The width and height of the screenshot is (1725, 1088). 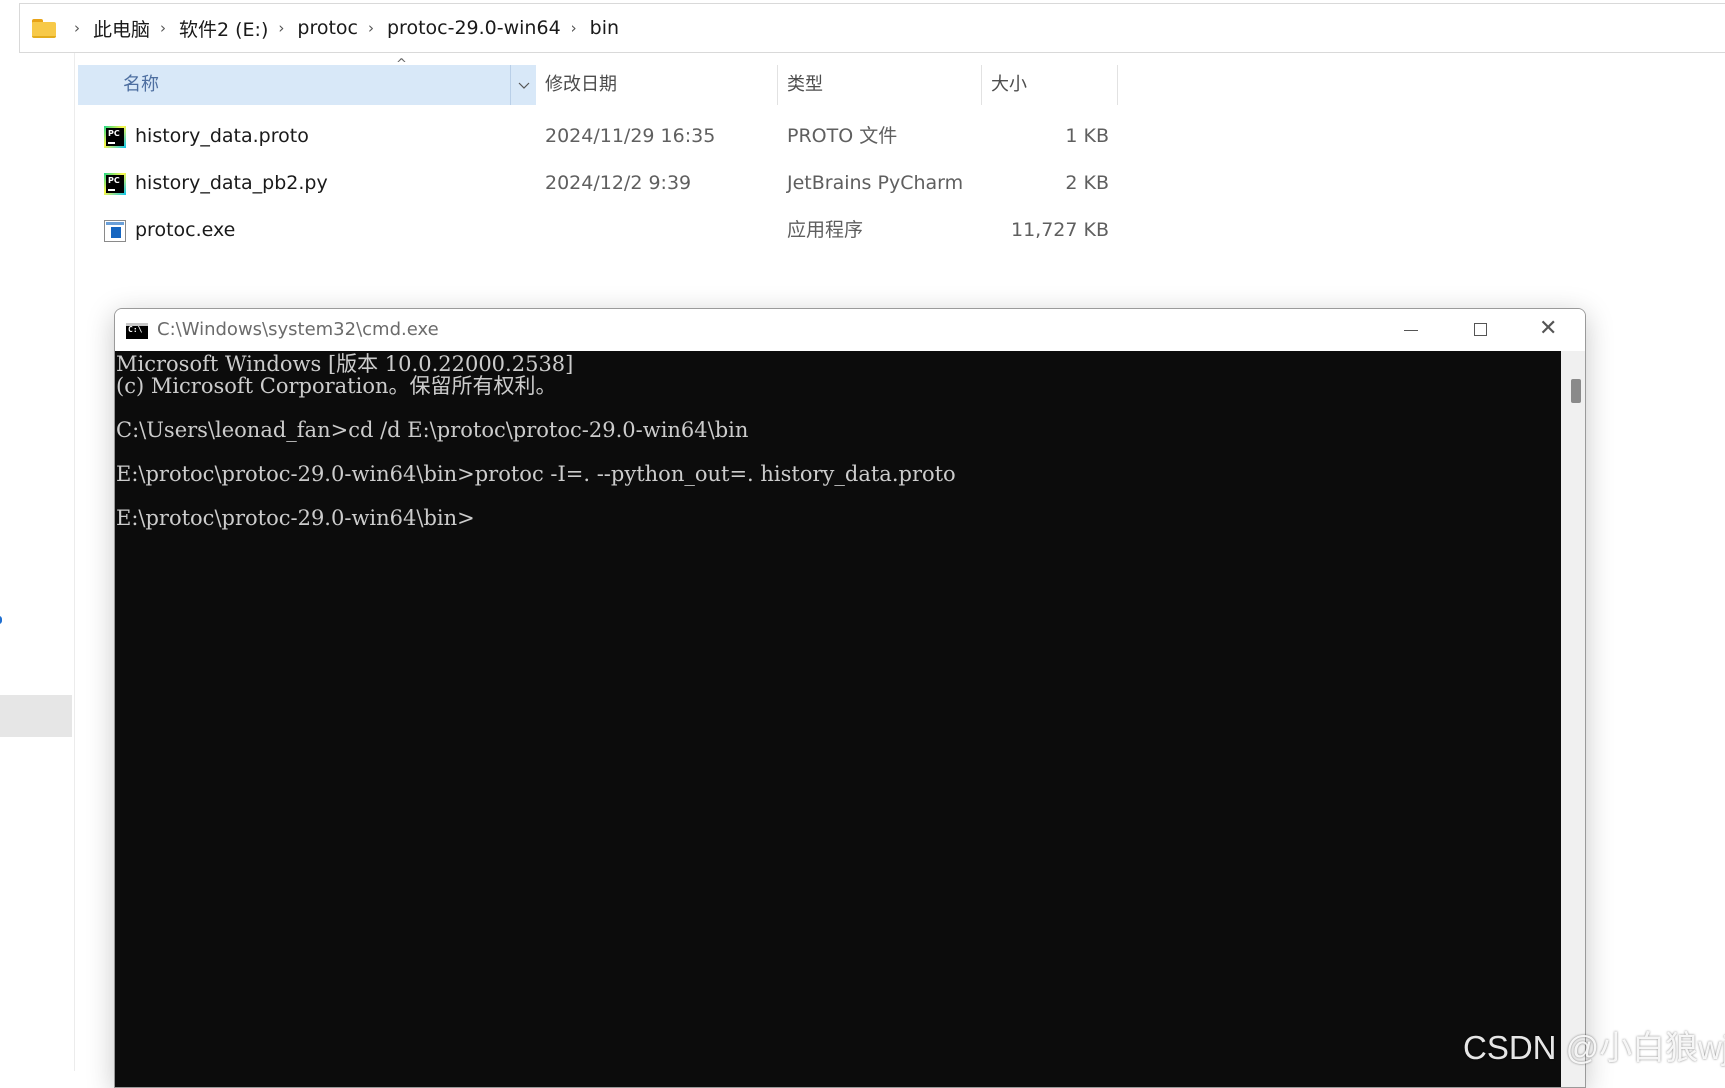 I want to click on column-header-date: 修改日期, so click(x=657, y=85).